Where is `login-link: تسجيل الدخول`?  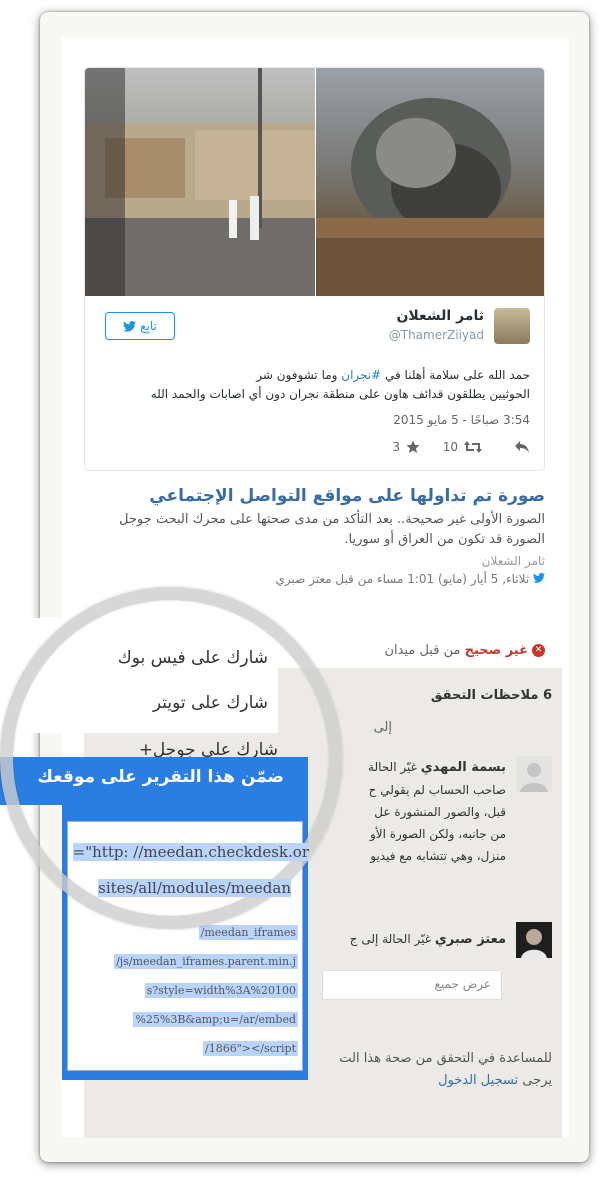
login-link: تسجيل الدخول is located at coordinates (478, 1080).